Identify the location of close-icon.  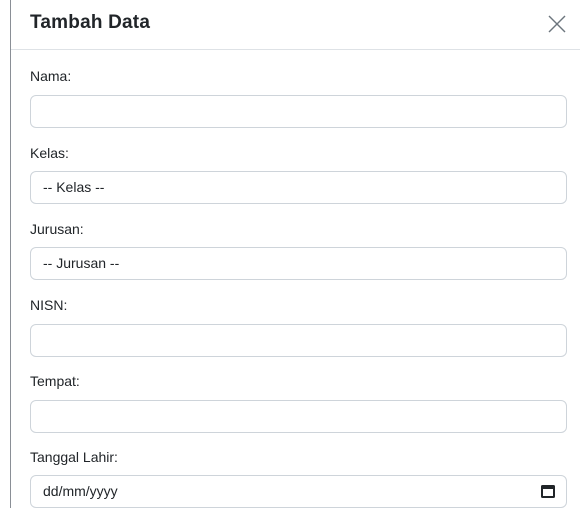
(557, 24).